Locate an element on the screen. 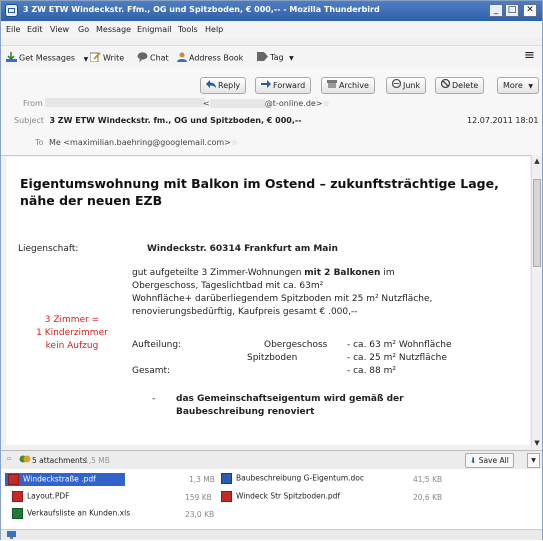  excel-file-icon is located at coordinates (17, 513).